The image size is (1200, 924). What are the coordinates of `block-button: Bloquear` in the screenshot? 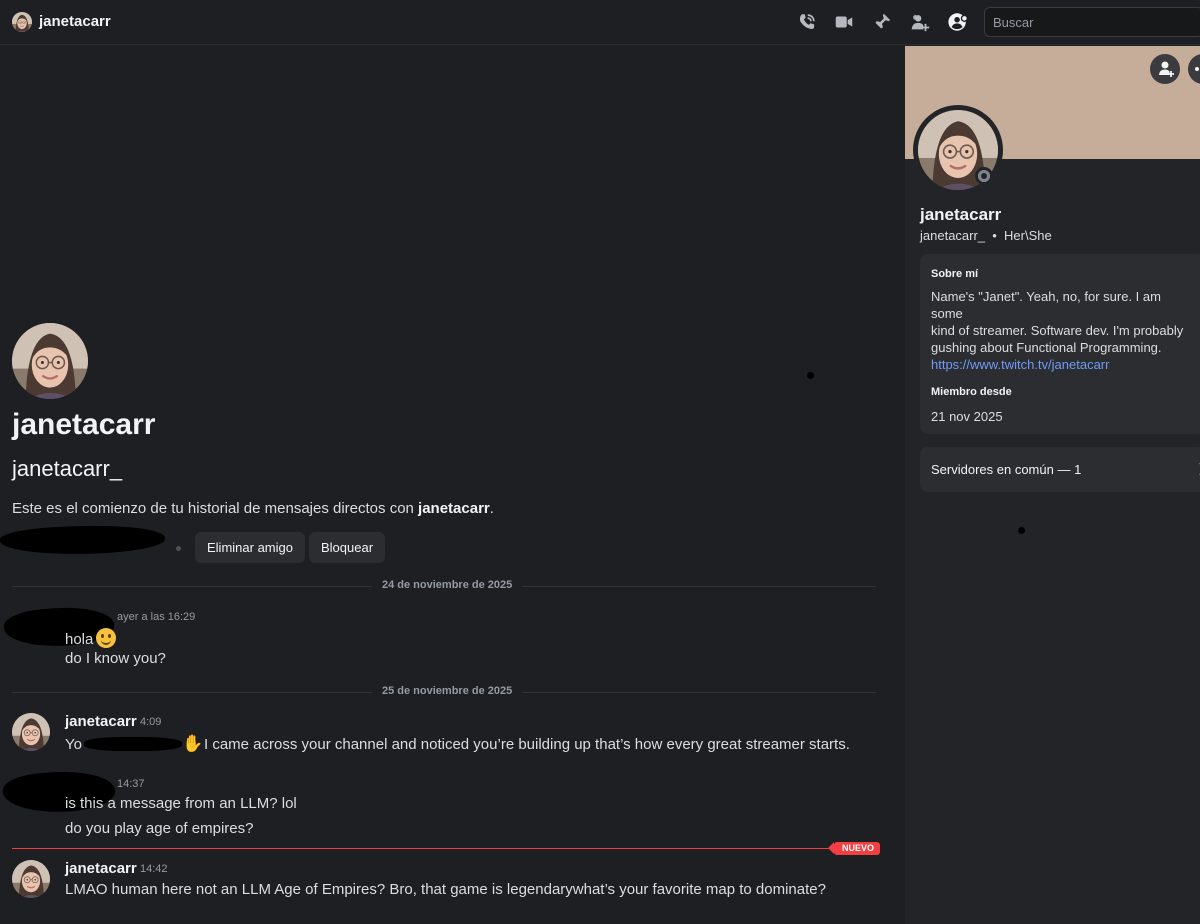 It's located at (347, 547).